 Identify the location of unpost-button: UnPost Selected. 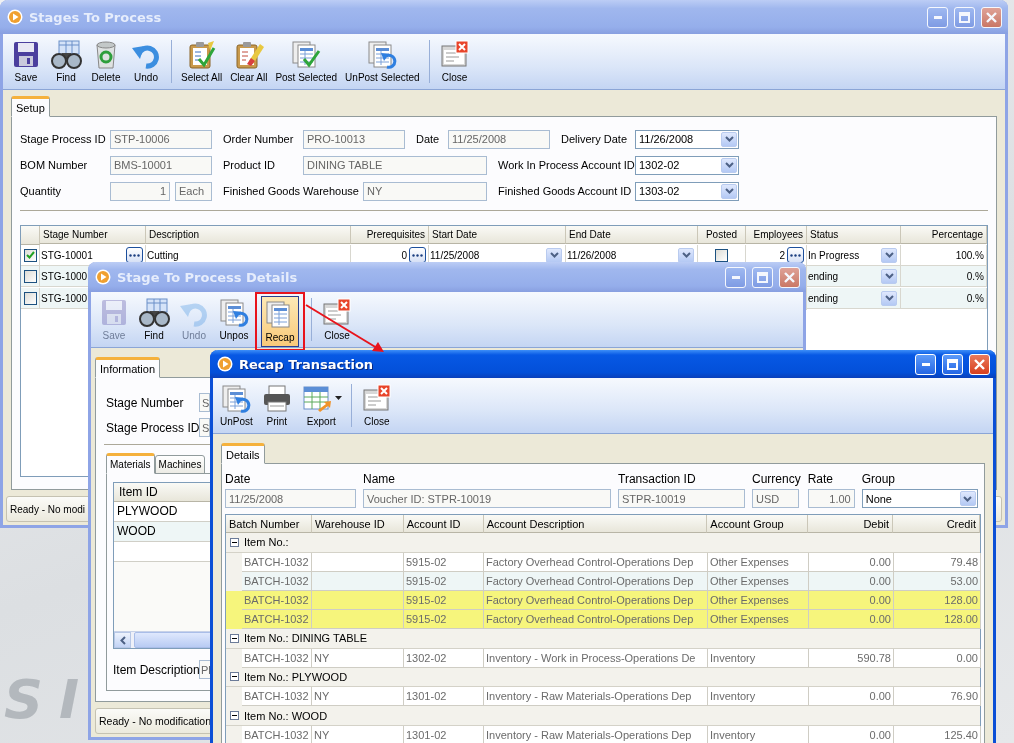
(382, 61).